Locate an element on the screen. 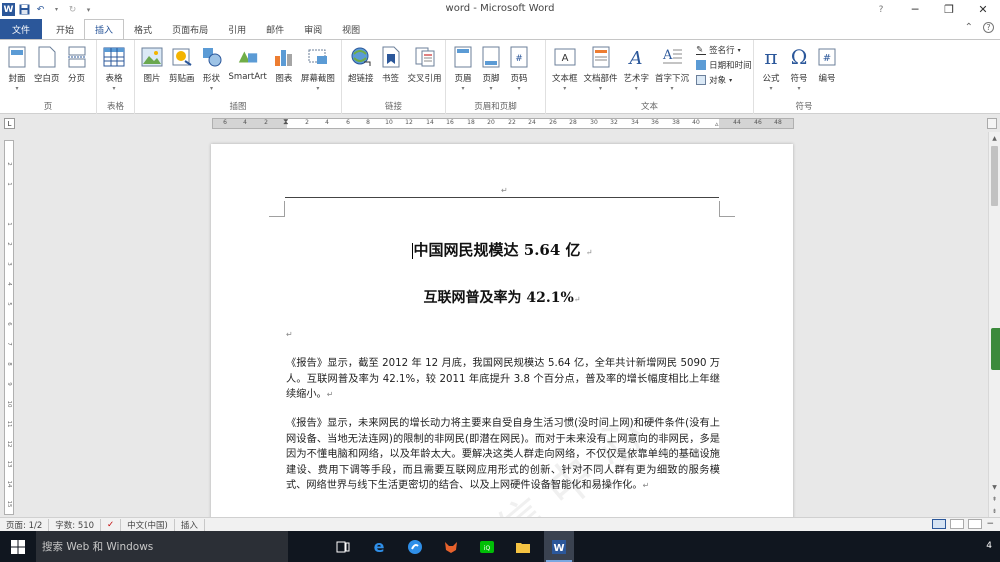 The height and width of the screenshot is (562, 1000). side-tool-widget is located at coordinates (995, 349).